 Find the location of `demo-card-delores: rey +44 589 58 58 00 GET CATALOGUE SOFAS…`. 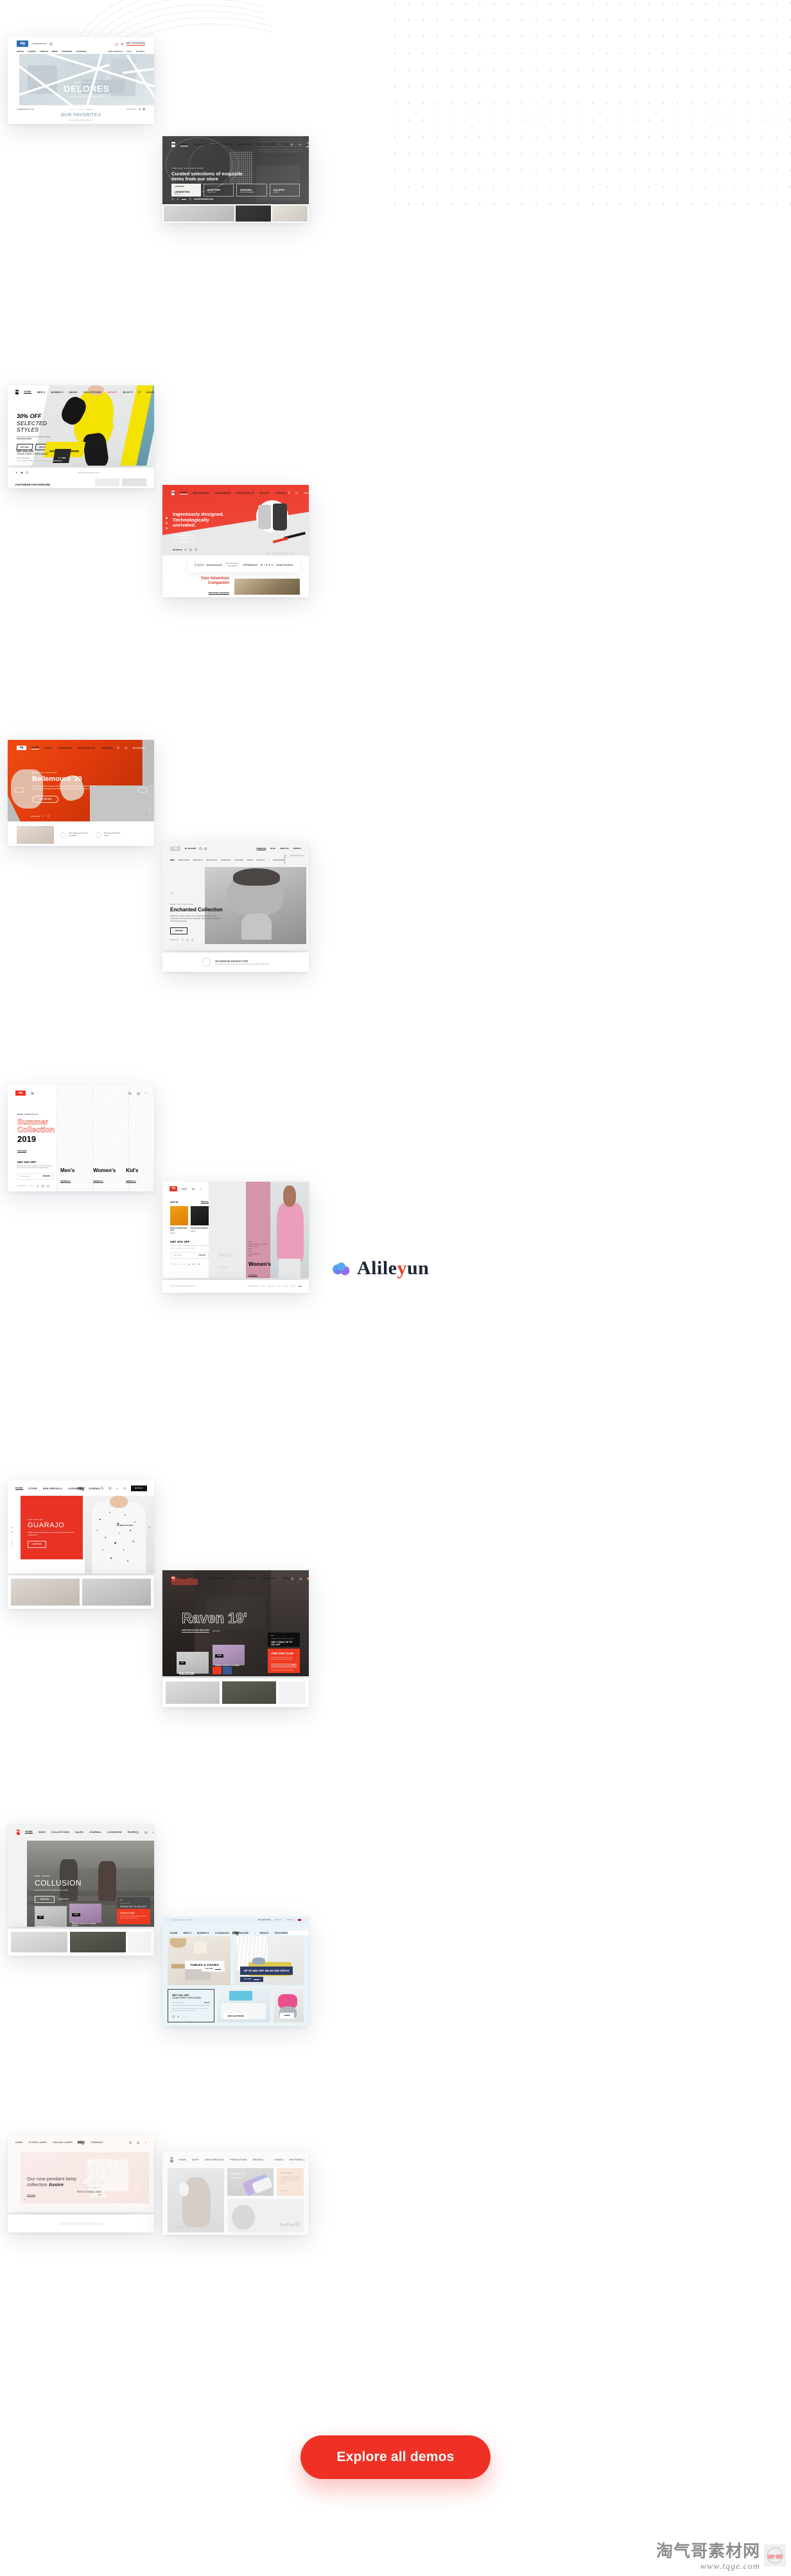

demo-card-delores: rey +44 589 58 58 00 GET CATALOGUE SOFAS… is located at coordinates (81, 80).